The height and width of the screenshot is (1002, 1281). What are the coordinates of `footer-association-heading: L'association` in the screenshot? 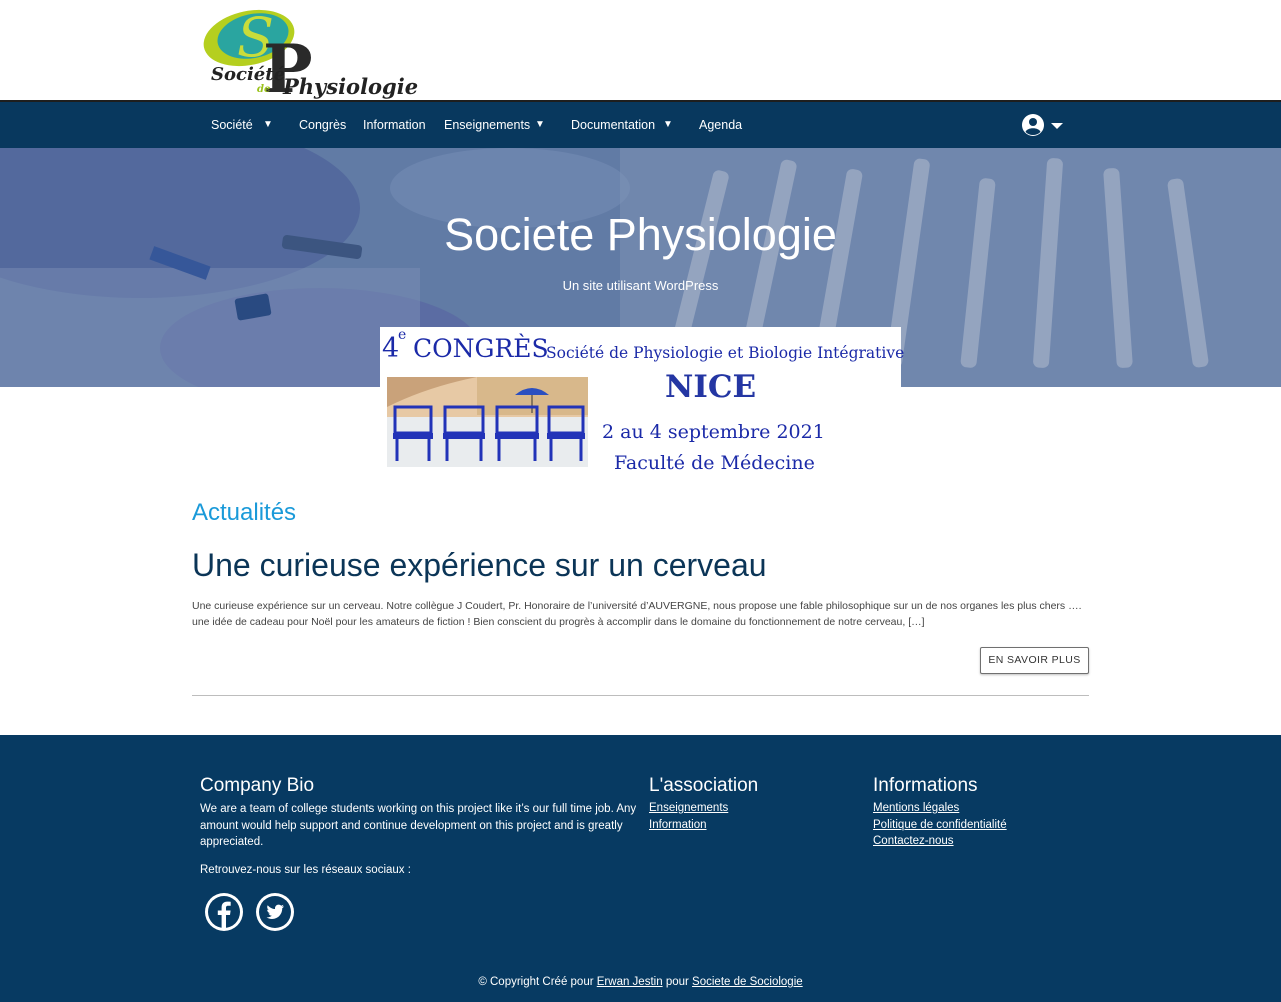 It's located at (704, 785).